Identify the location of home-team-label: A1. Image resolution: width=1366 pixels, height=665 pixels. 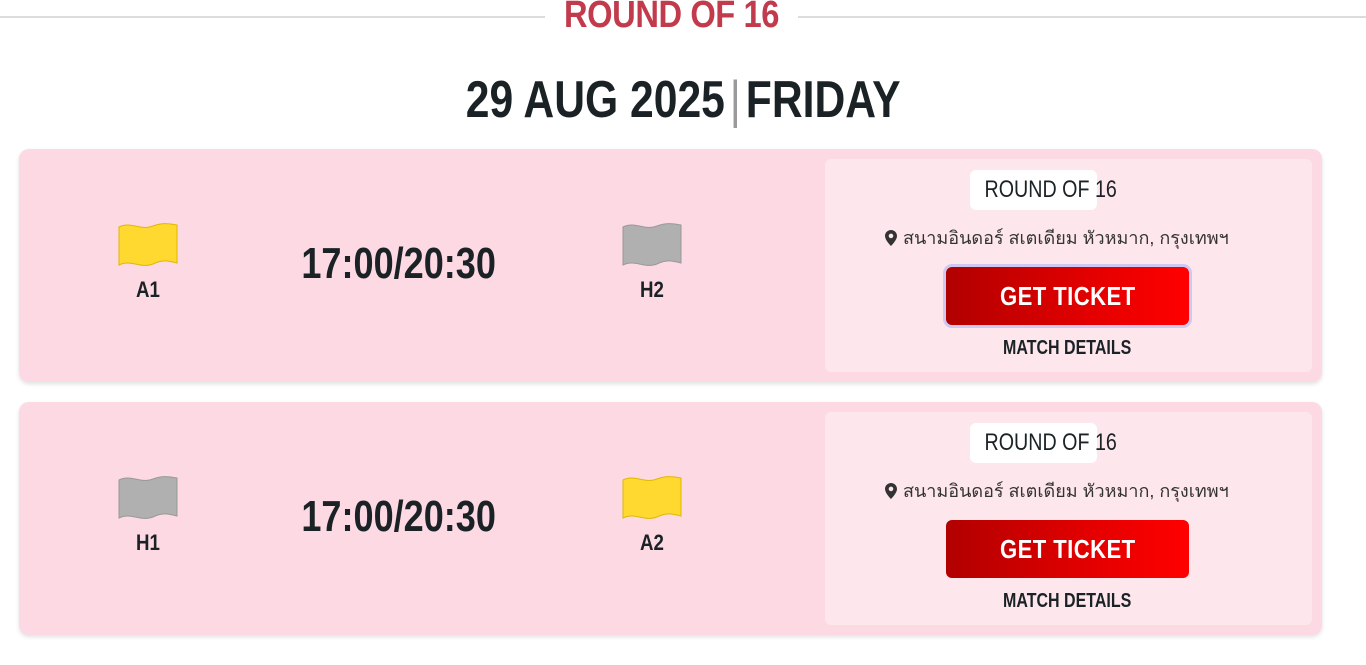
(148, 289).